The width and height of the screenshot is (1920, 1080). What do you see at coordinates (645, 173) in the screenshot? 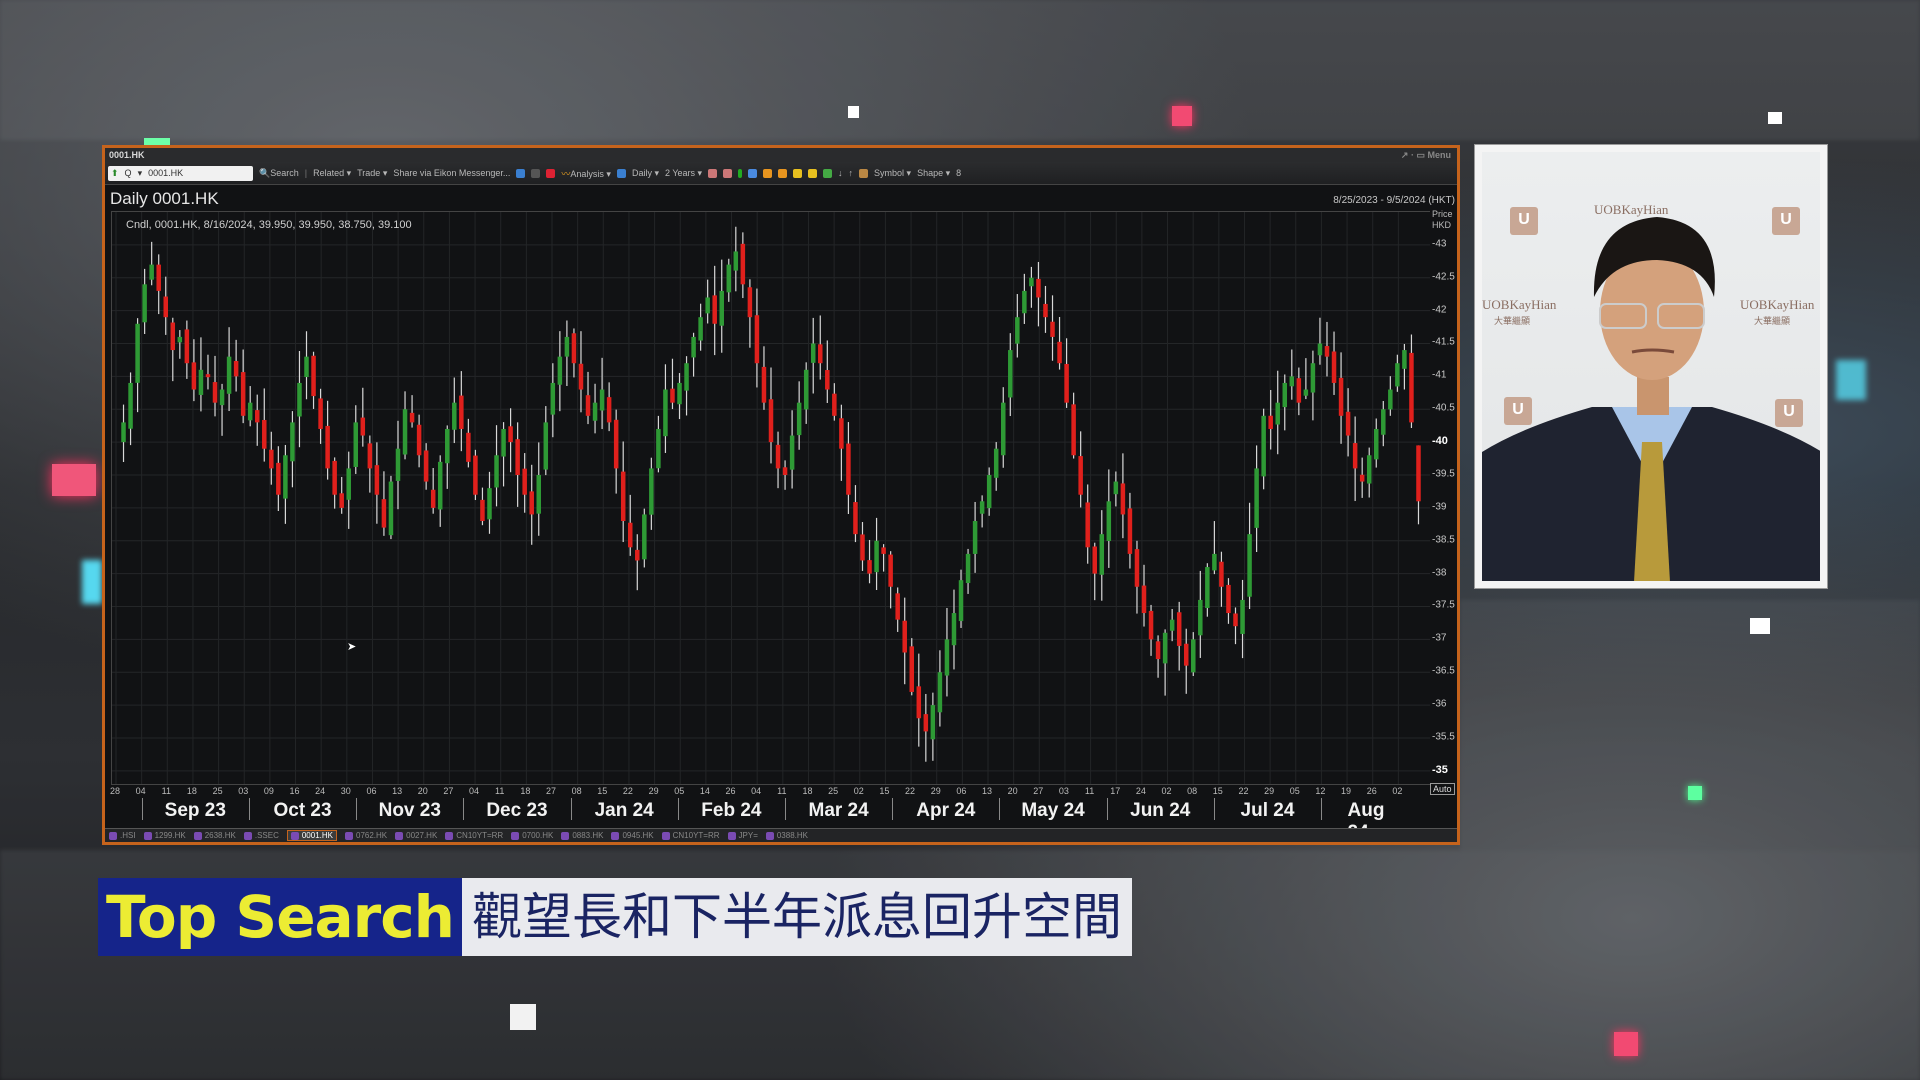
I see `interval-menu: Daily ▾` at bounding box center [645, 173].